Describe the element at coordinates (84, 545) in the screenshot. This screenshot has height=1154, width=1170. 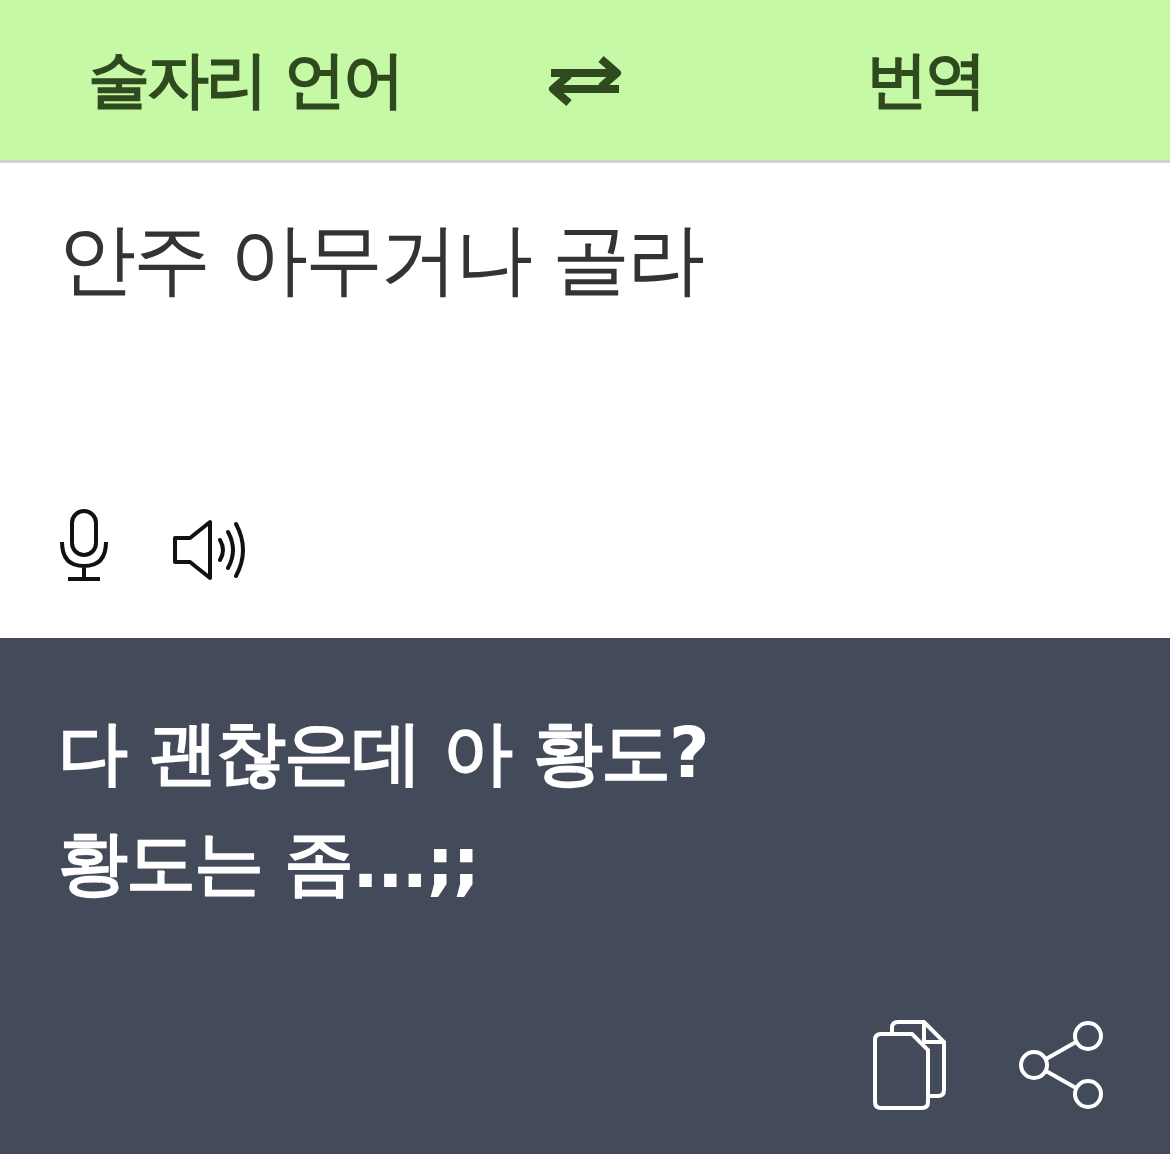
I see `microphone-icon` at that location.